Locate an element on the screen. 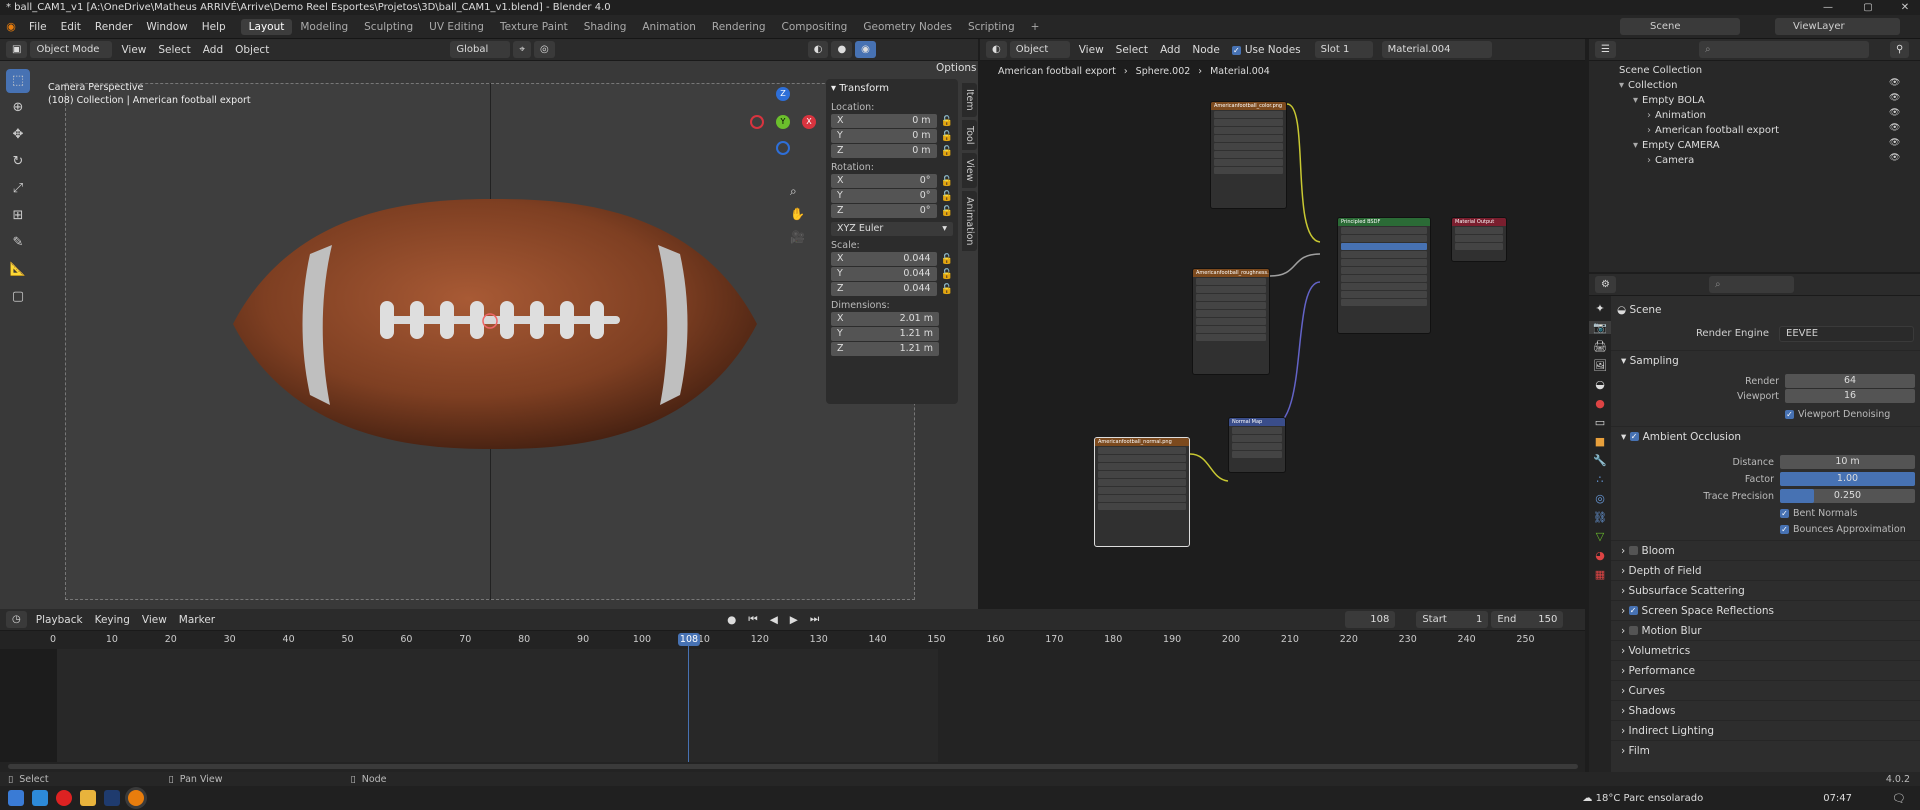 This screenshot has width=1920, height=810. mode-selector: Object Mode is located at coordinates (71, 49).